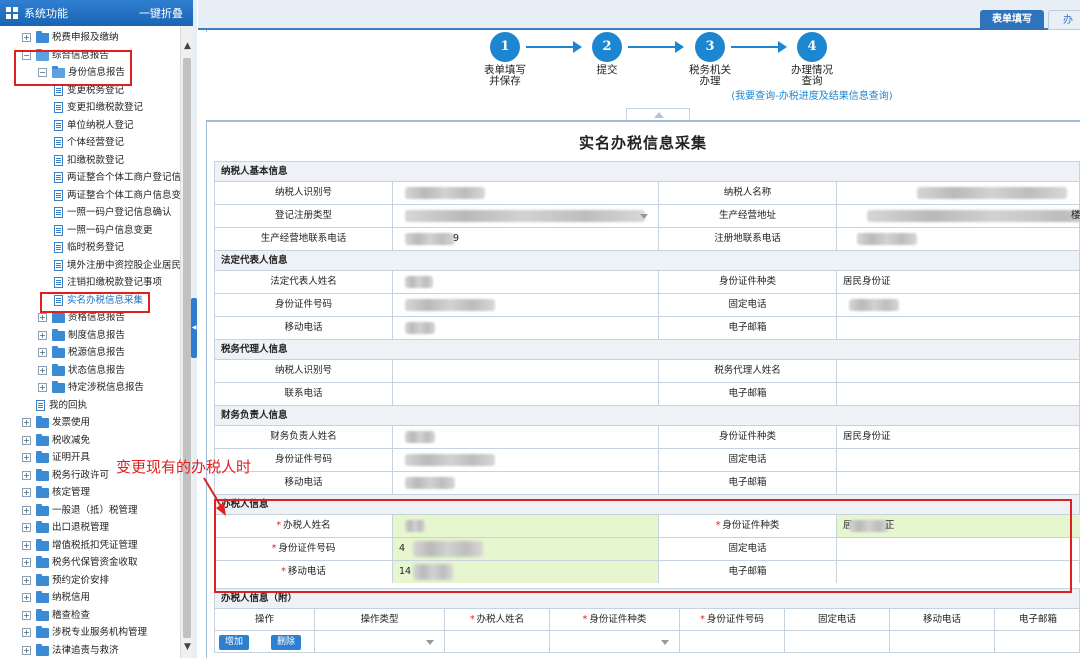 This screenshot has height=658, width=1080. I want to click on sidebar-item: + 法律追责与救济, so click(90, 650).